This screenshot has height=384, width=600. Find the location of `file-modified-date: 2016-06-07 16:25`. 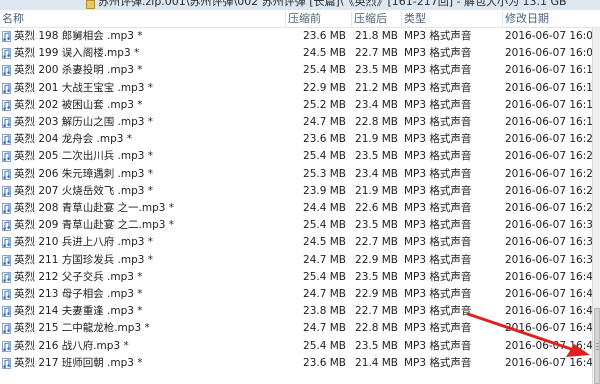

file-modified-date: 2016-06-07 16:25 is located at coordinates (552, 208).